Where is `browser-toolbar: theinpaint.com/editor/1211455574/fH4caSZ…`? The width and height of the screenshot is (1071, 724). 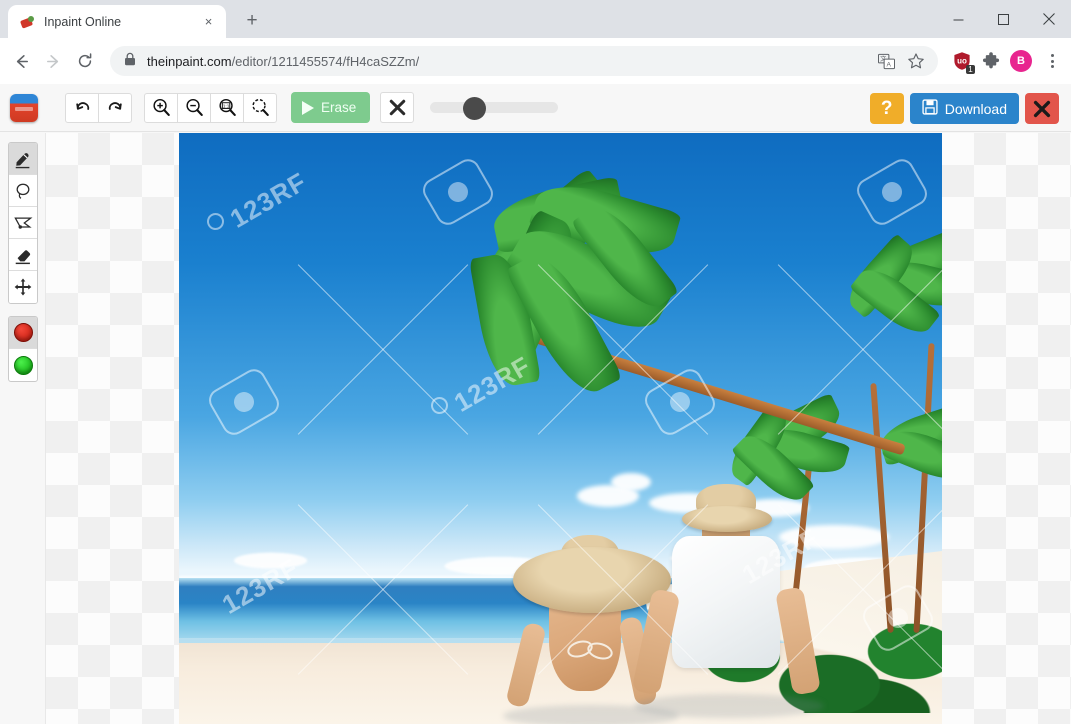 browser-toolbar: theinpaint.com/editor/1211455574/fH4caSZ… is located at coordinates (535, 61).